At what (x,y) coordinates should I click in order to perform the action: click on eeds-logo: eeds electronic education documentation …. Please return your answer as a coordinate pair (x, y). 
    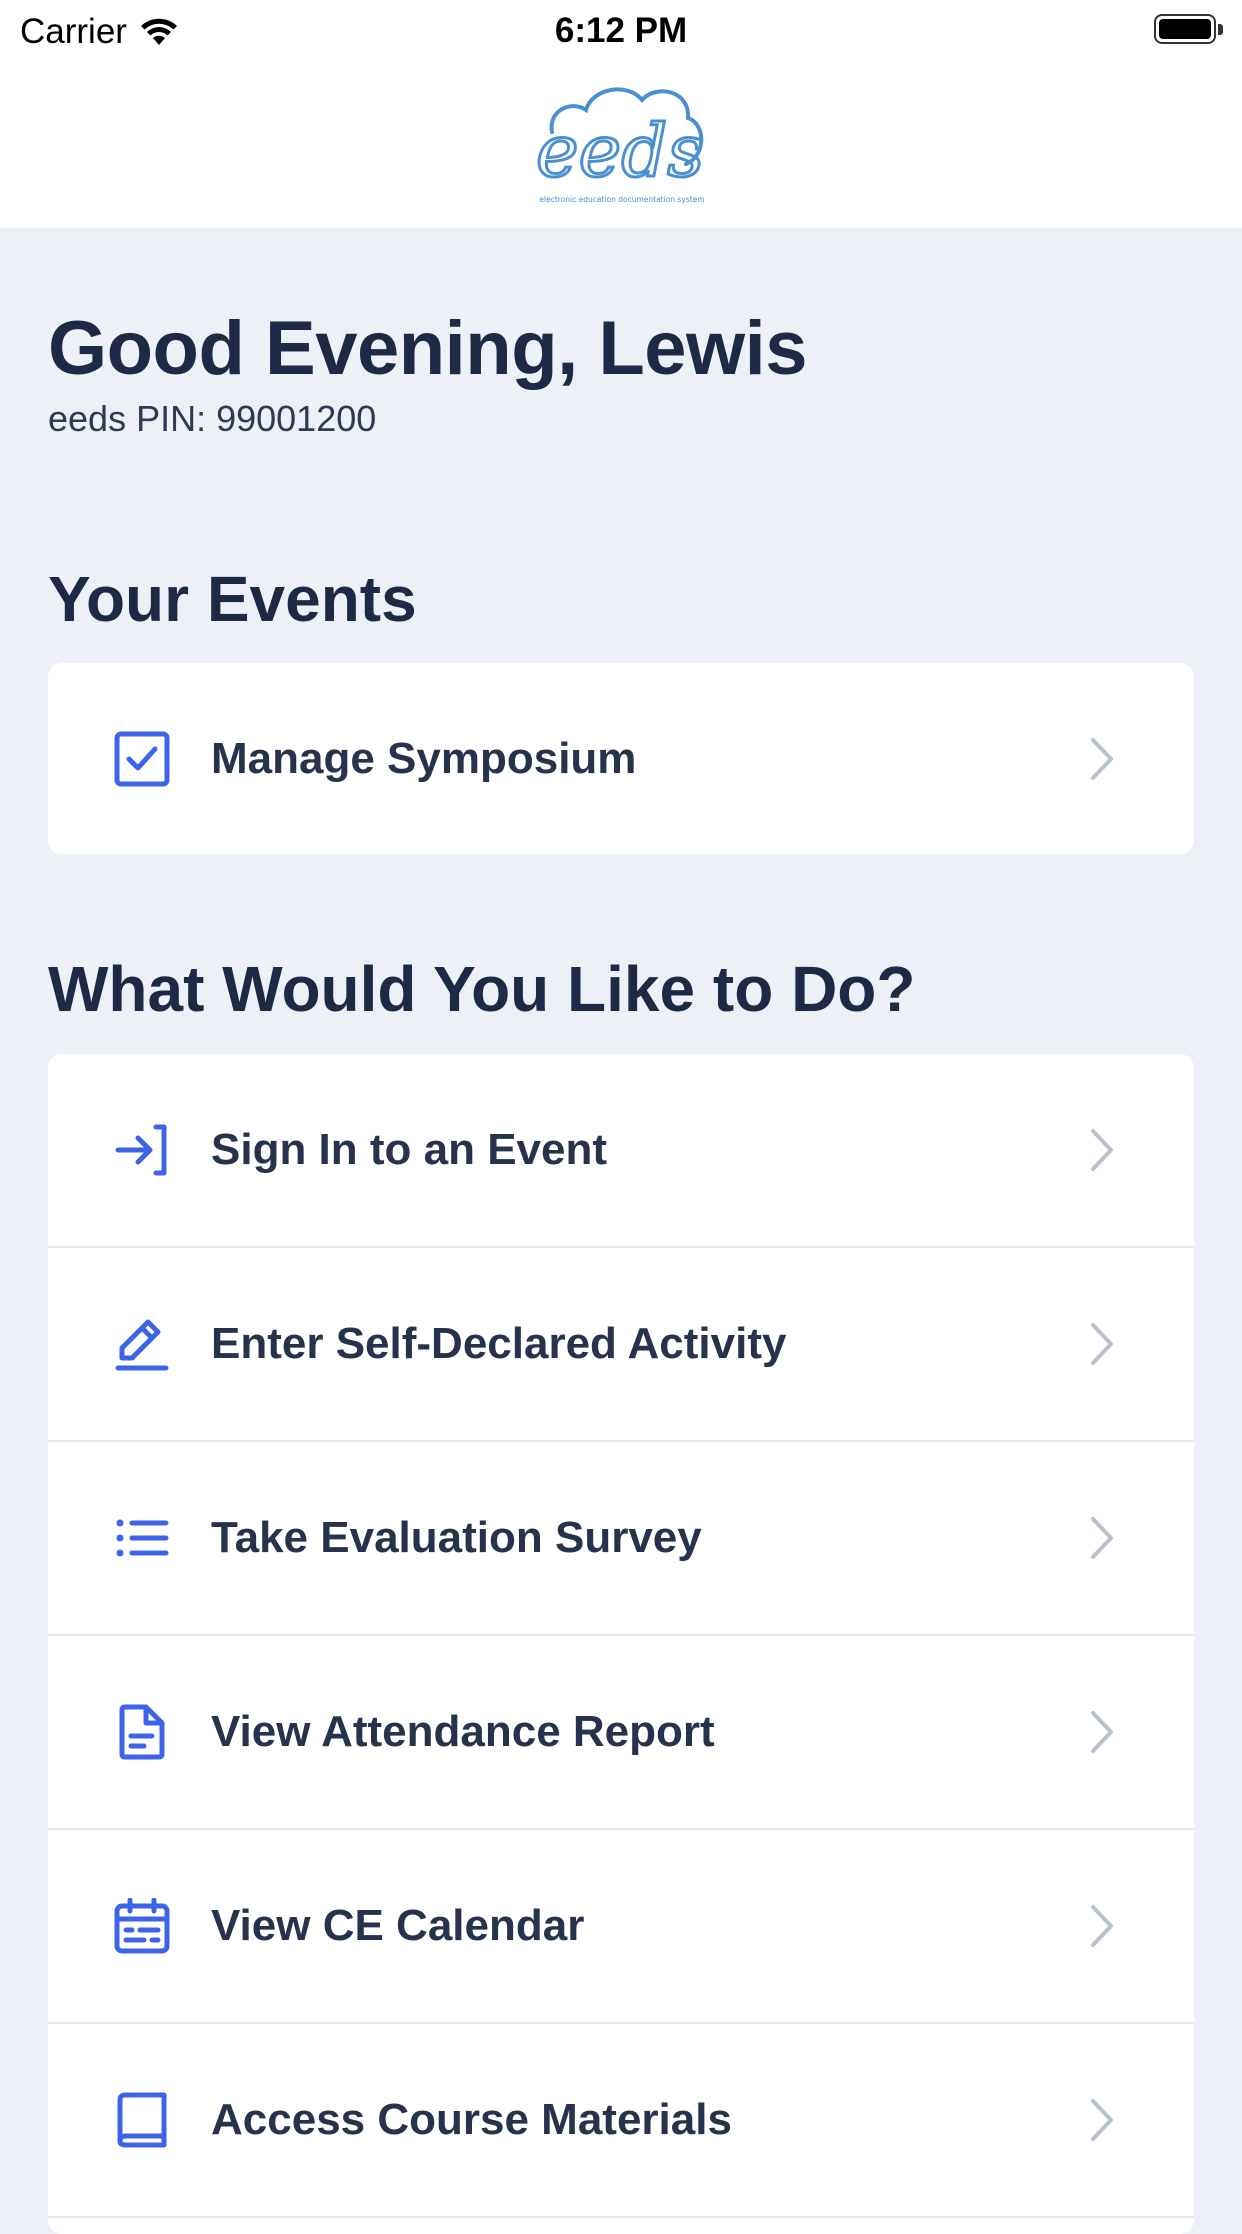
    Looking at the image, I should click on (622, 142).